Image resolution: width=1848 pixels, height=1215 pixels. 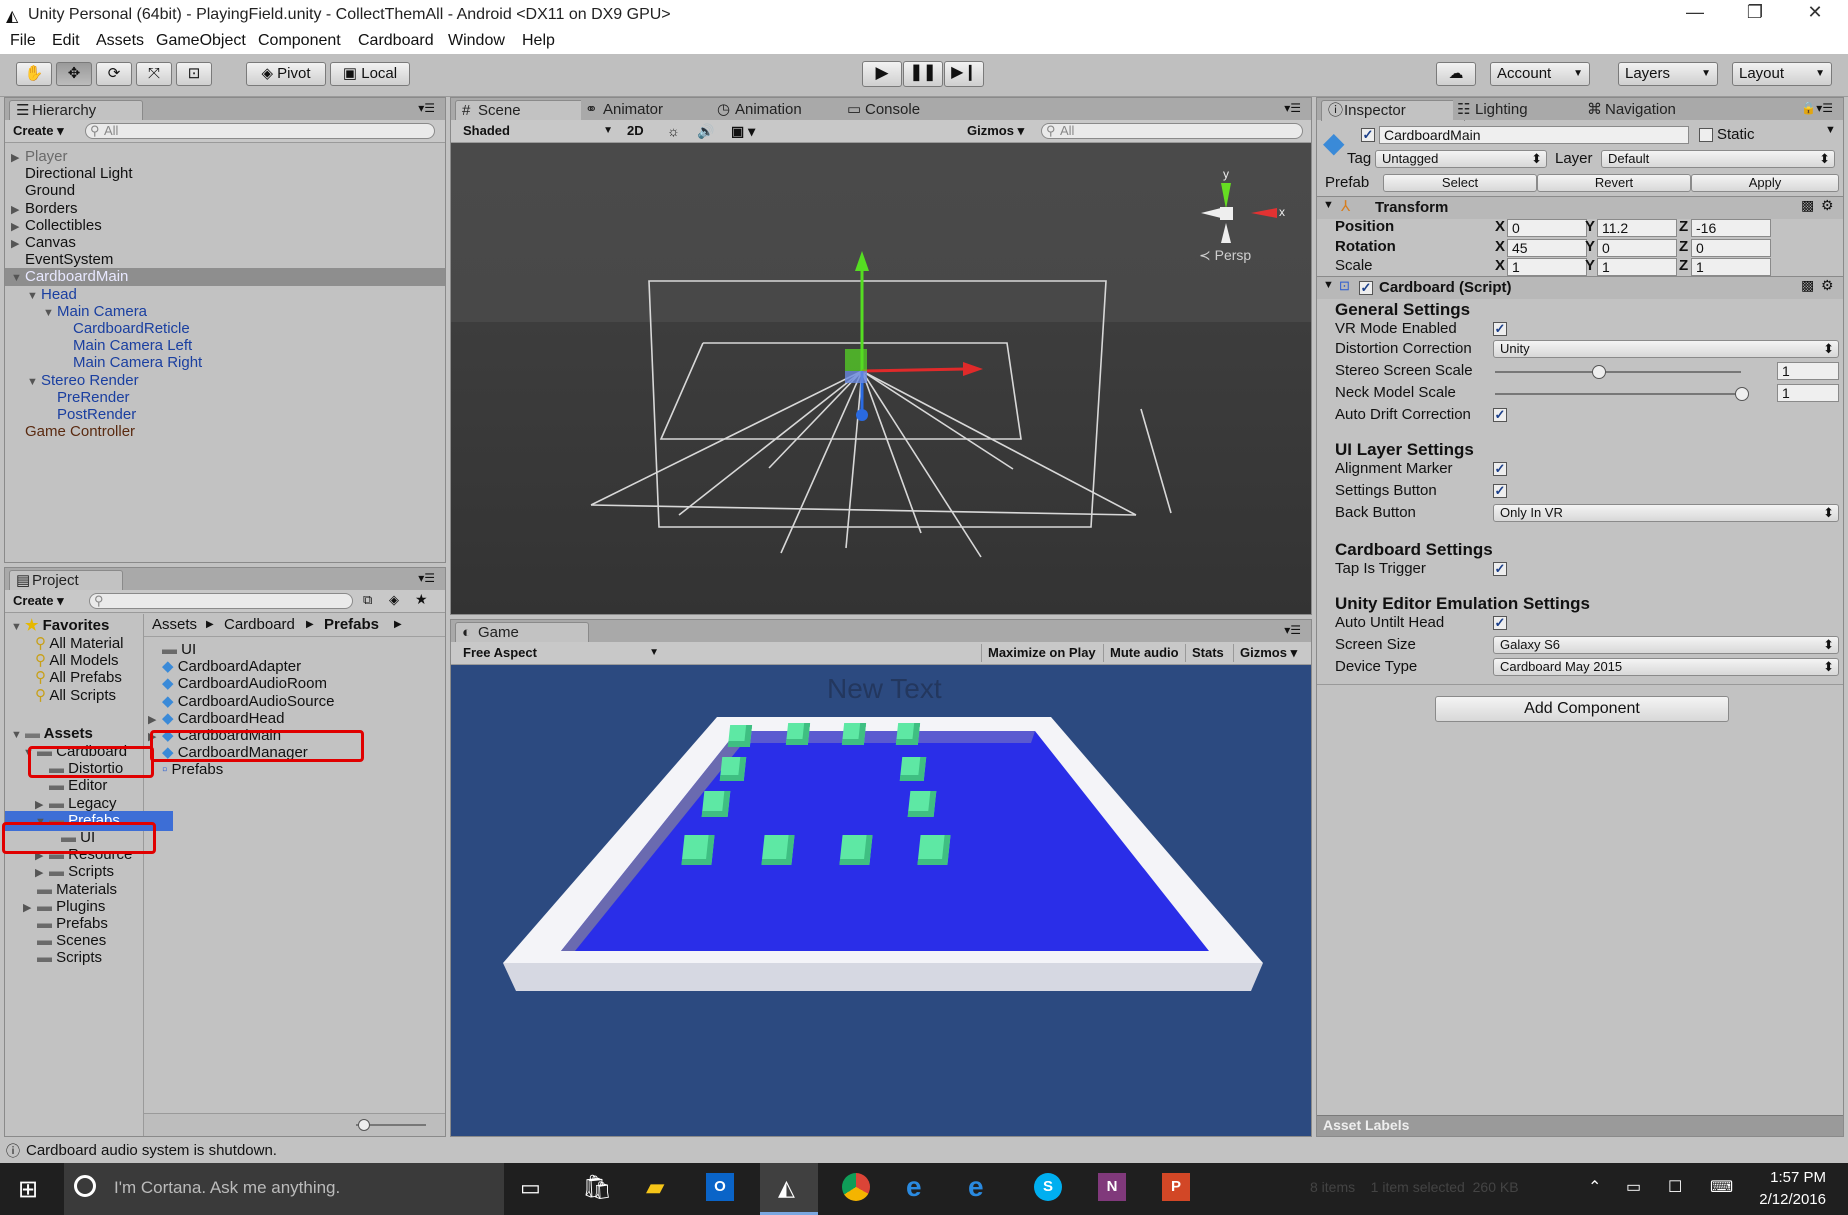 I want to click on close-button: ✕, so click(x=1815, y=15).